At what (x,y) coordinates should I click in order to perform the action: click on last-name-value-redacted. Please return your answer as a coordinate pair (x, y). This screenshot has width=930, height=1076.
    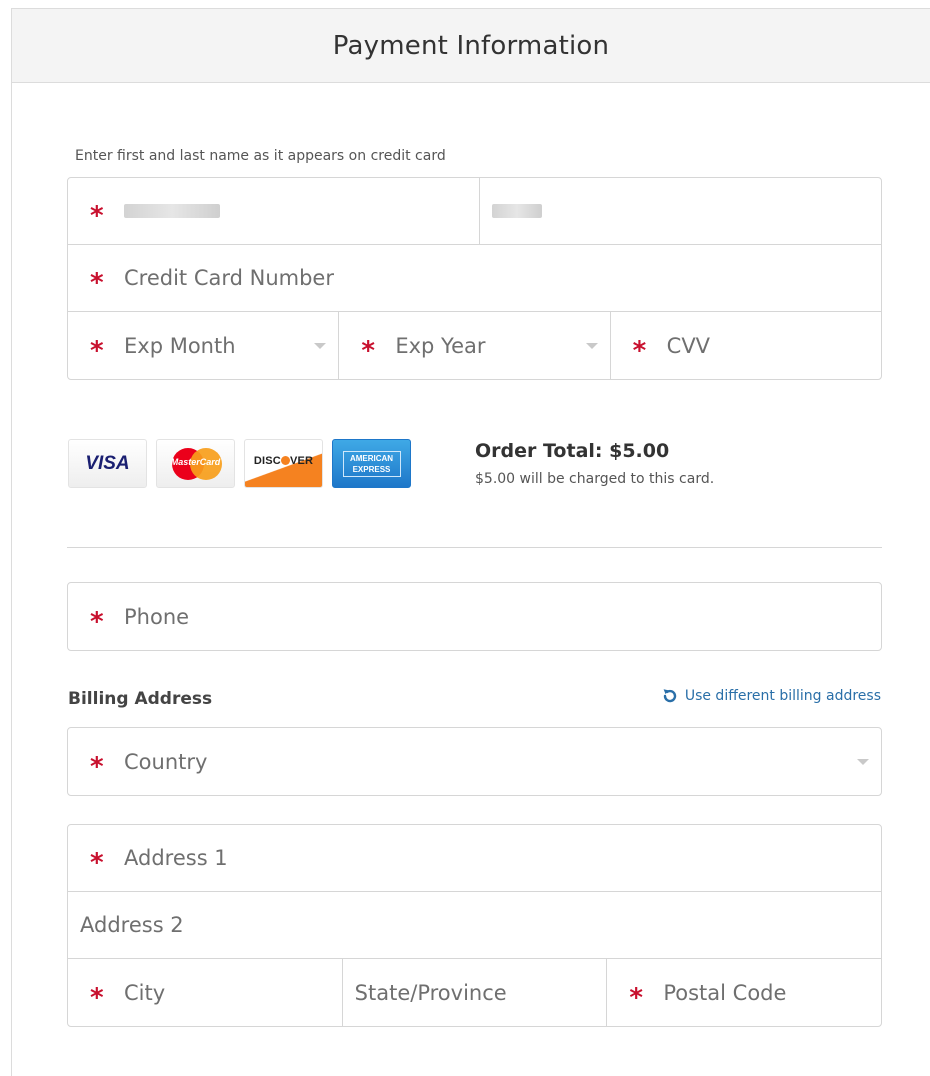
    Looking at the image, I should click on (517, 211).